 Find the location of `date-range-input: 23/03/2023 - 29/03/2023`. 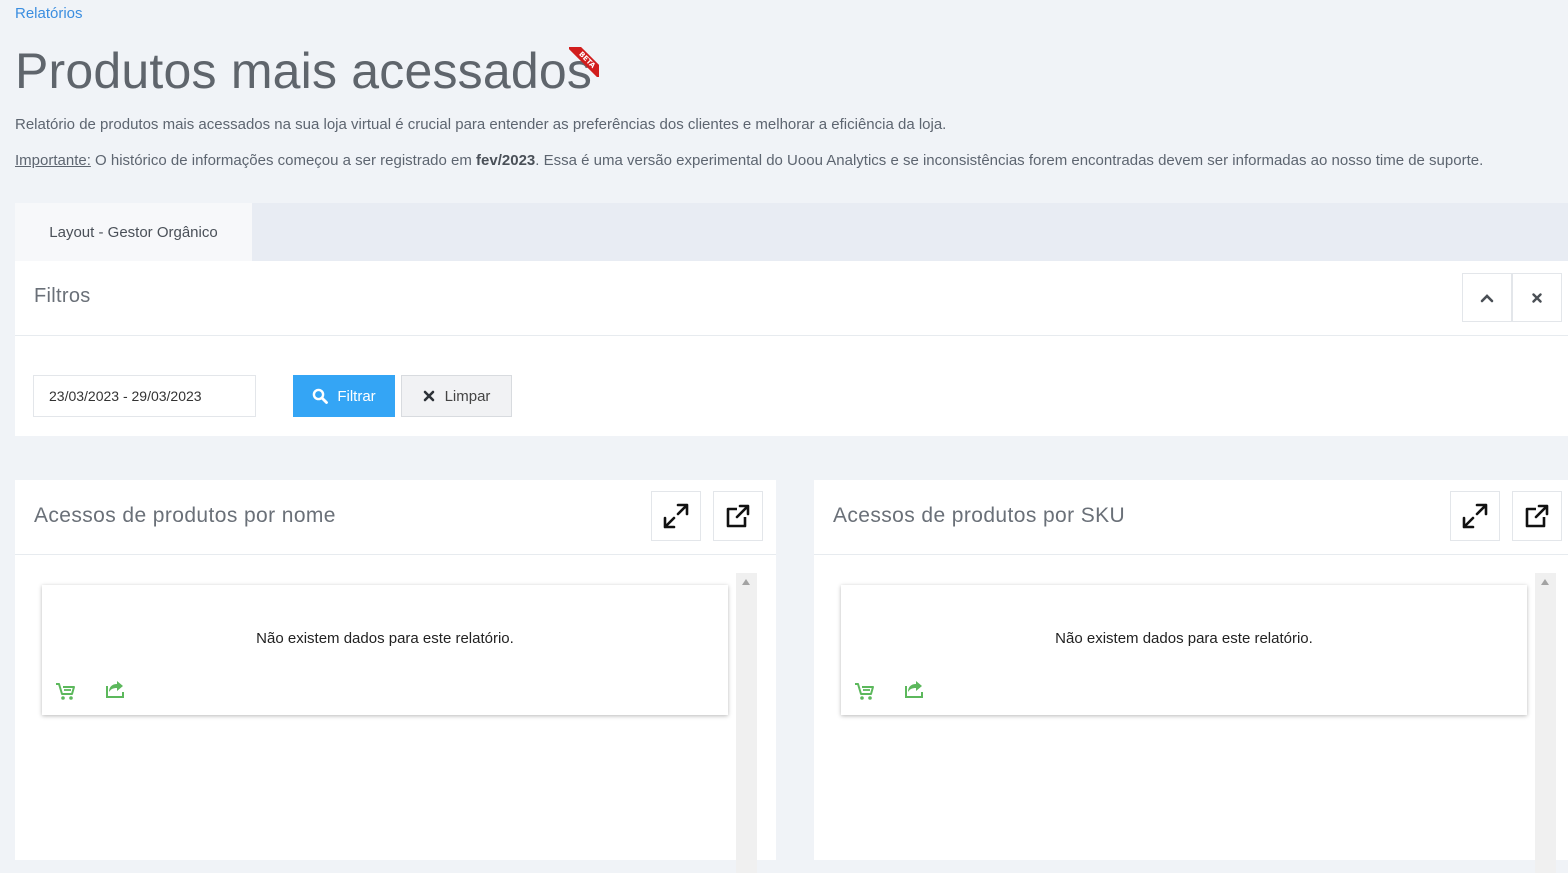

date-range-input: 23/03/2023 - 29/03/2023 is located at coordinates (144, 396).